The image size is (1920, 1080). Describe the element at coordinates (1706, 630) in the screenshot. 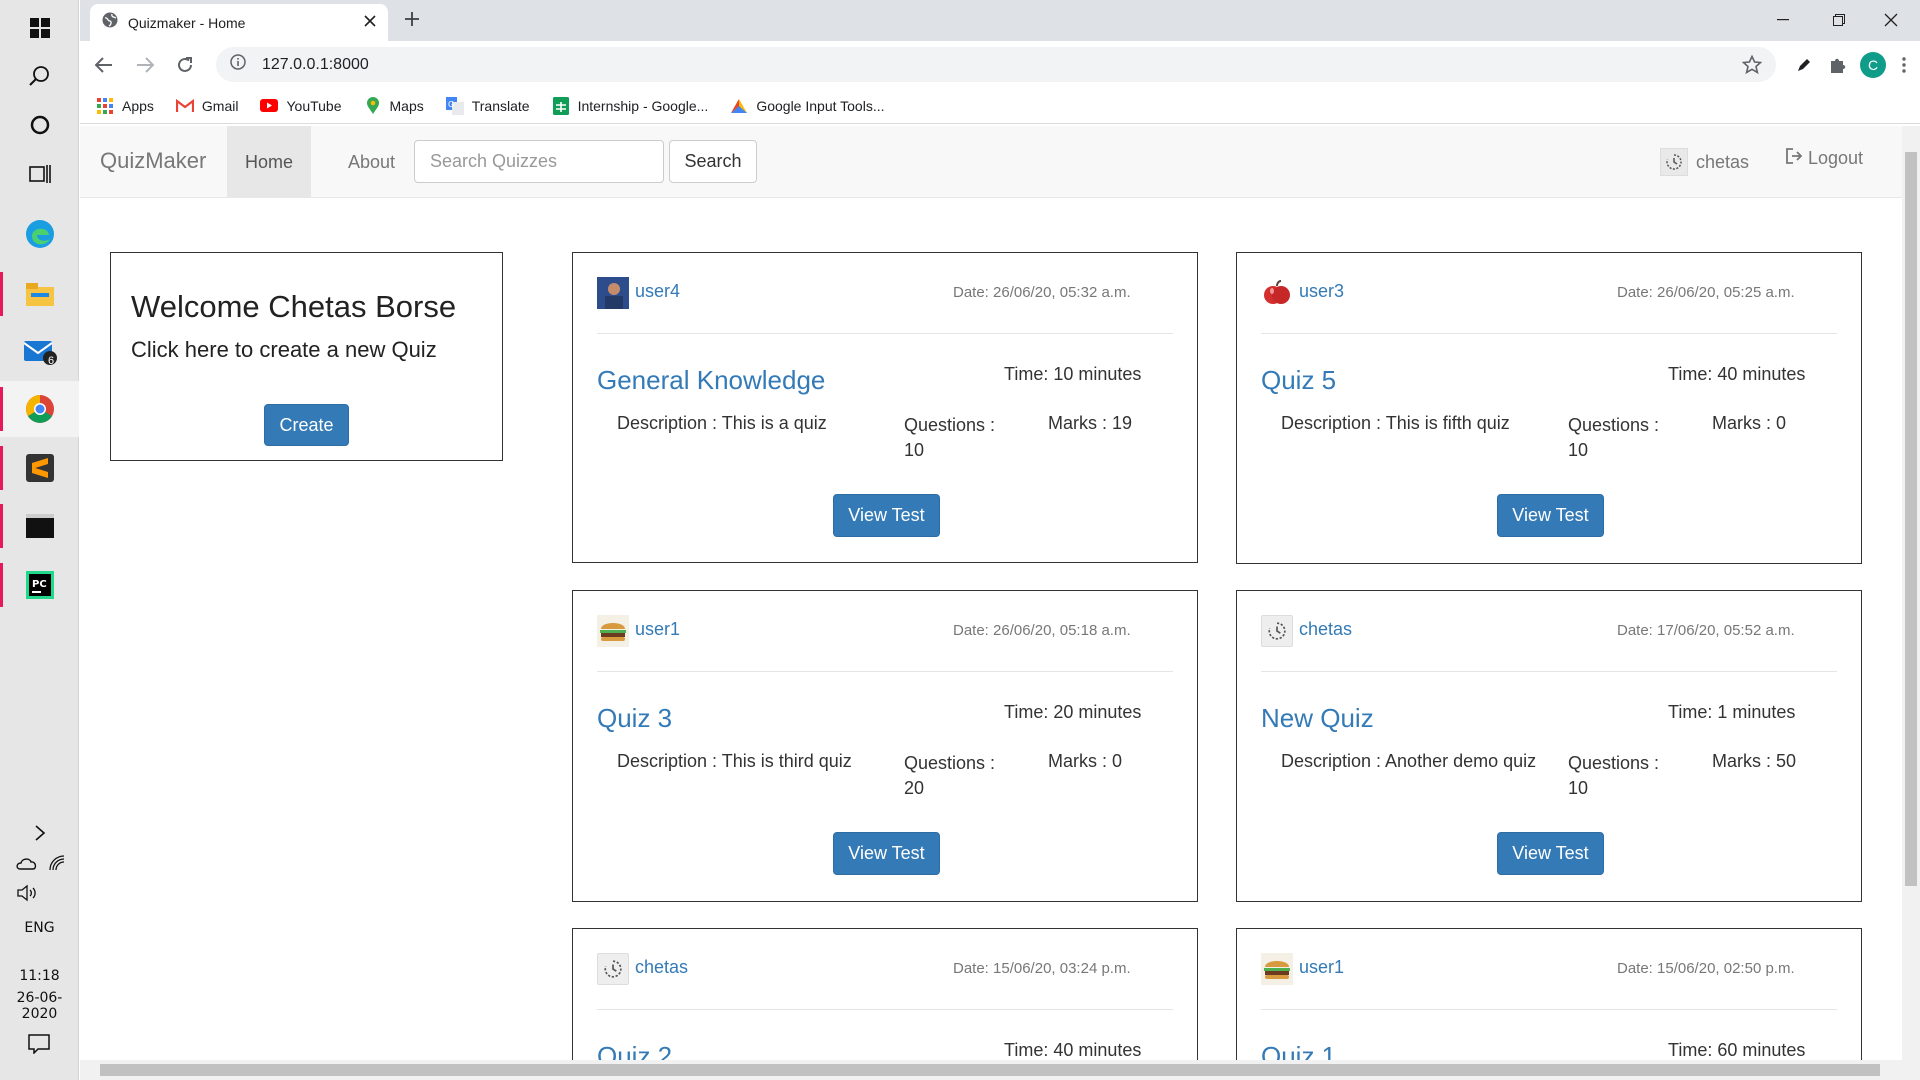

I see `quiz-date: Date: 17/06/20, 05:52 a.m.` at that location.